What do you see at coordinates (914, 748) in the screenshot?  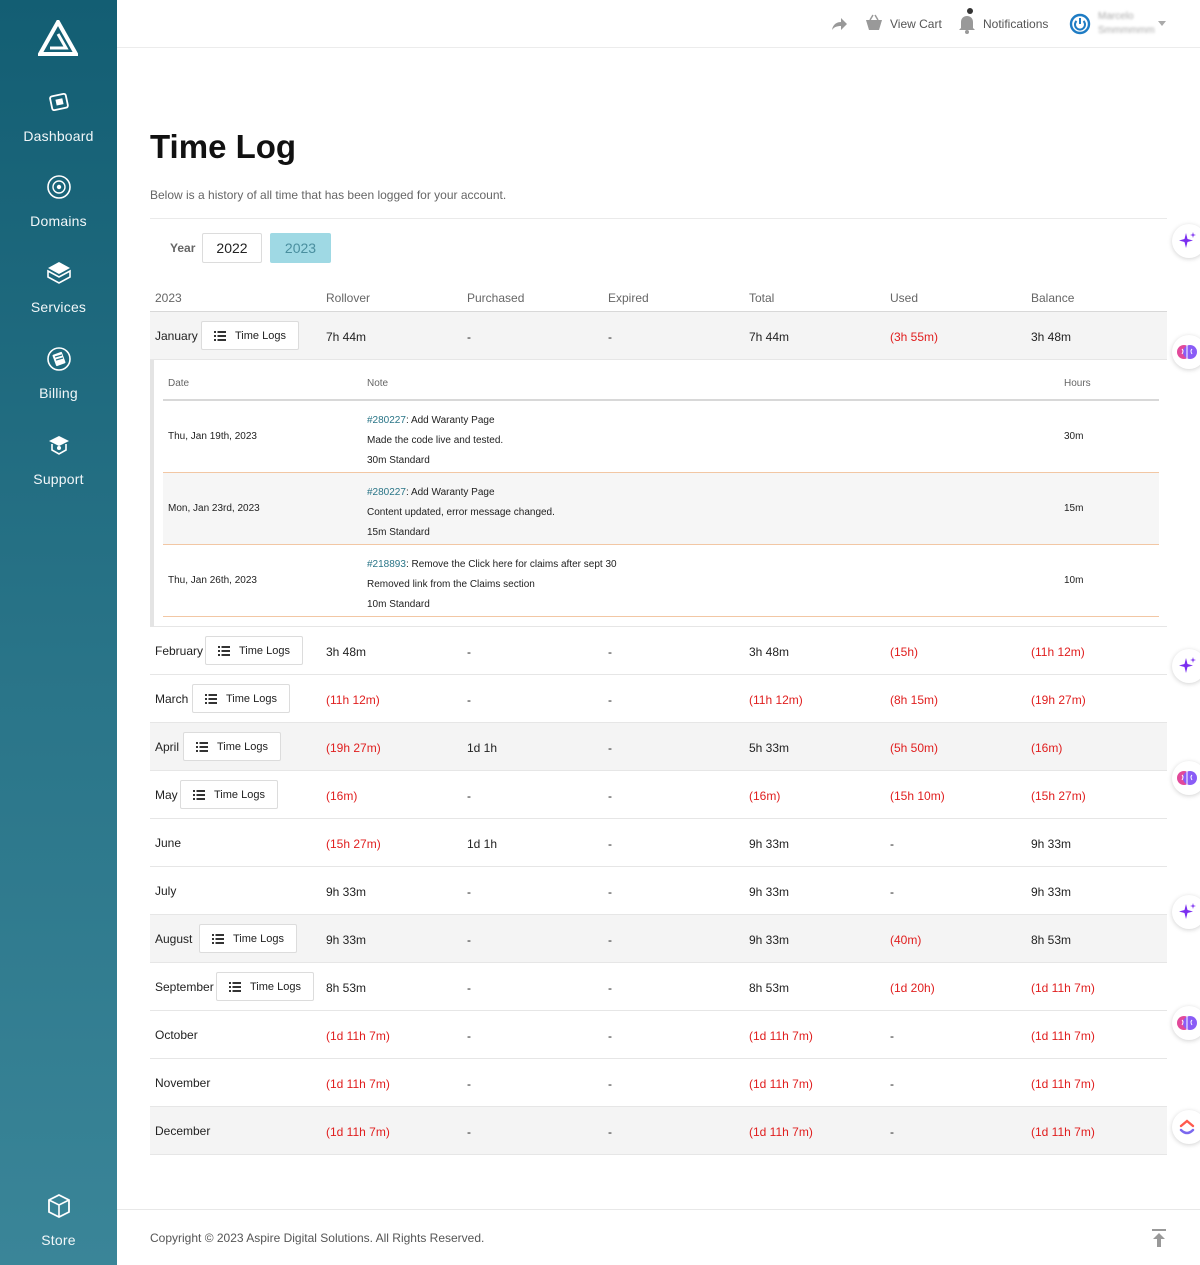 I see `used-cell: (5h 50m)` at bounding box center [914, 748].